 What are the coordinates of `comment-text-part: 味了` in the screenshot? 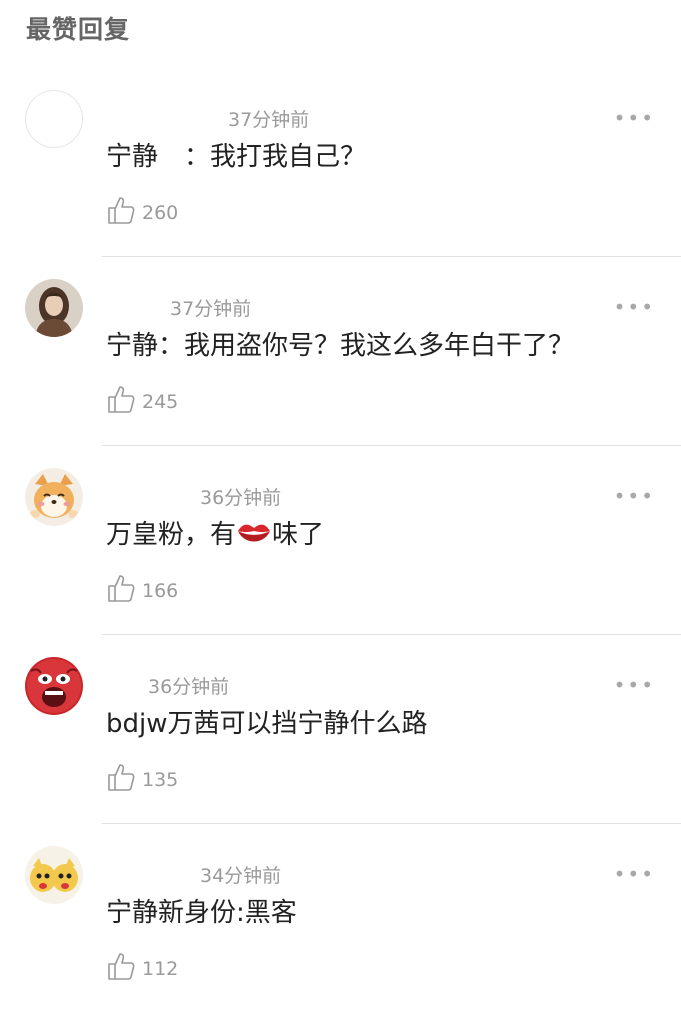 It's located at (298, 535).